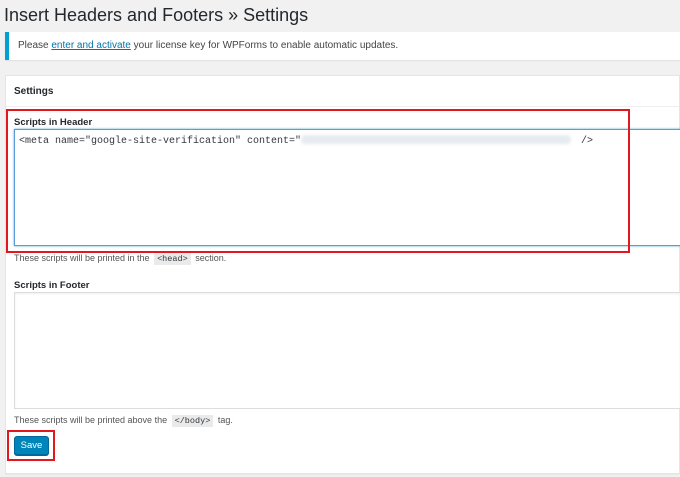 Image resolution: width=680 pixels, height=477 pixels. Describe the element at coordinates (224, 420) in the screenshot. I see `footer-description-suffix: tag.` at that location.